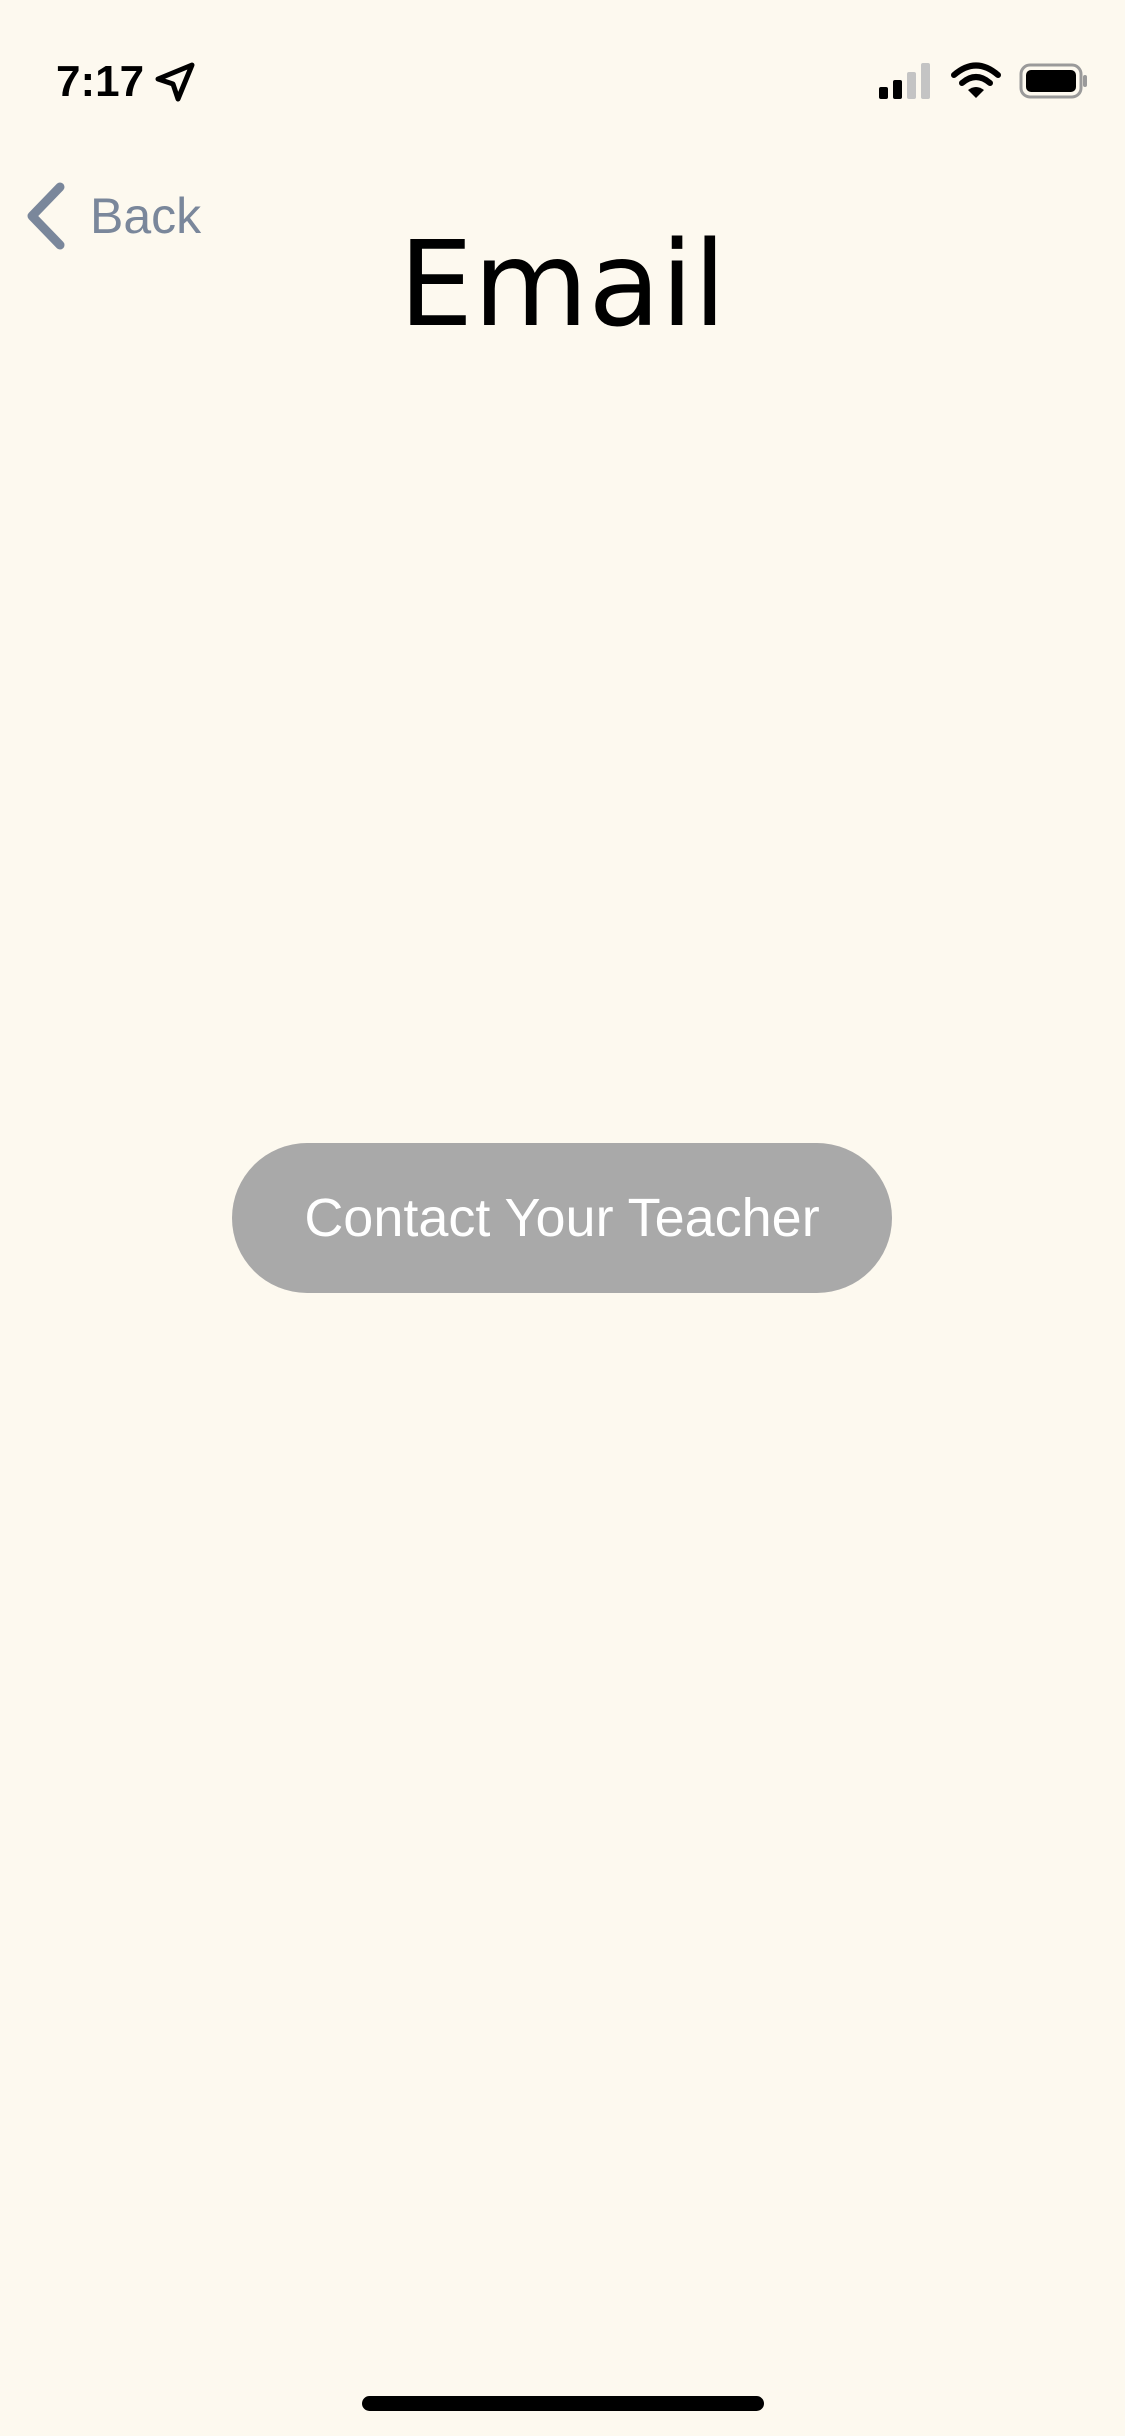  I want to click on status-time-group: 7:17, so click(126, 82).